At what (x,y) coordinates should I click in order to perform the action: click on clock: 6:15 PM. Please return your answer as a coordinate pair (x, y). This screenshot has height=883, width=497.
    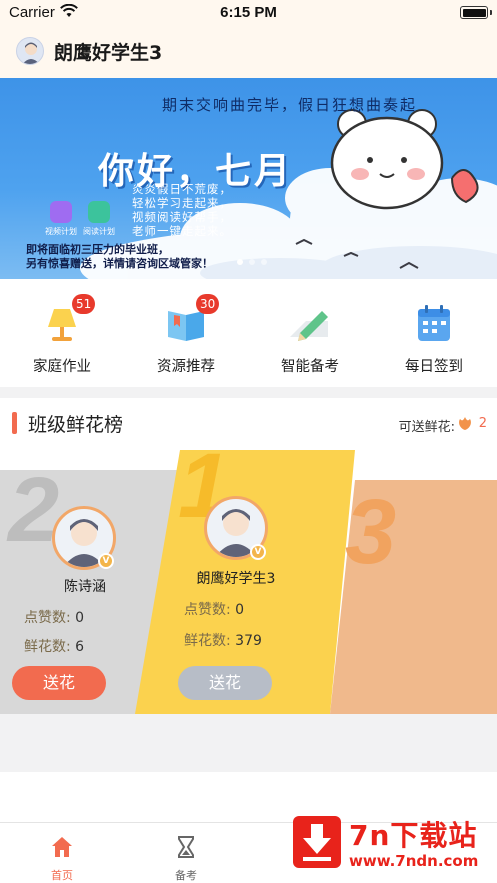
    Looking at the image, I should click on (248, 12).